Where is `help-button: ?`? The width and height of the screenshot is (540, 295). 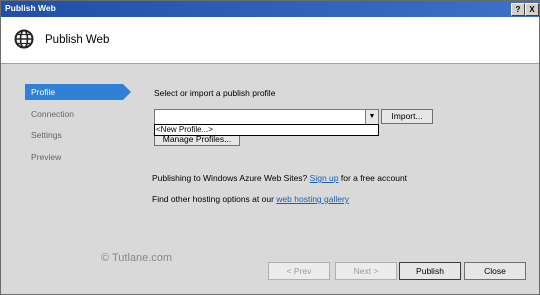 help-button: ? is located at coordinates (518, 9).